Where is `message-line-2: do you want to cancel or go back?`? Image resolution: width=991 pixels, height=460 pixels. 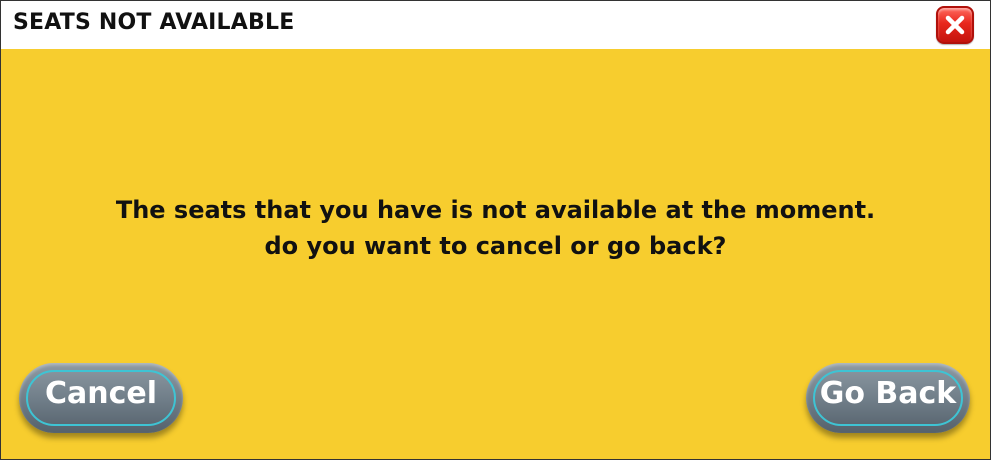
message-line-2: do you want to cancel or go back? is located at coordinates (495, 246).